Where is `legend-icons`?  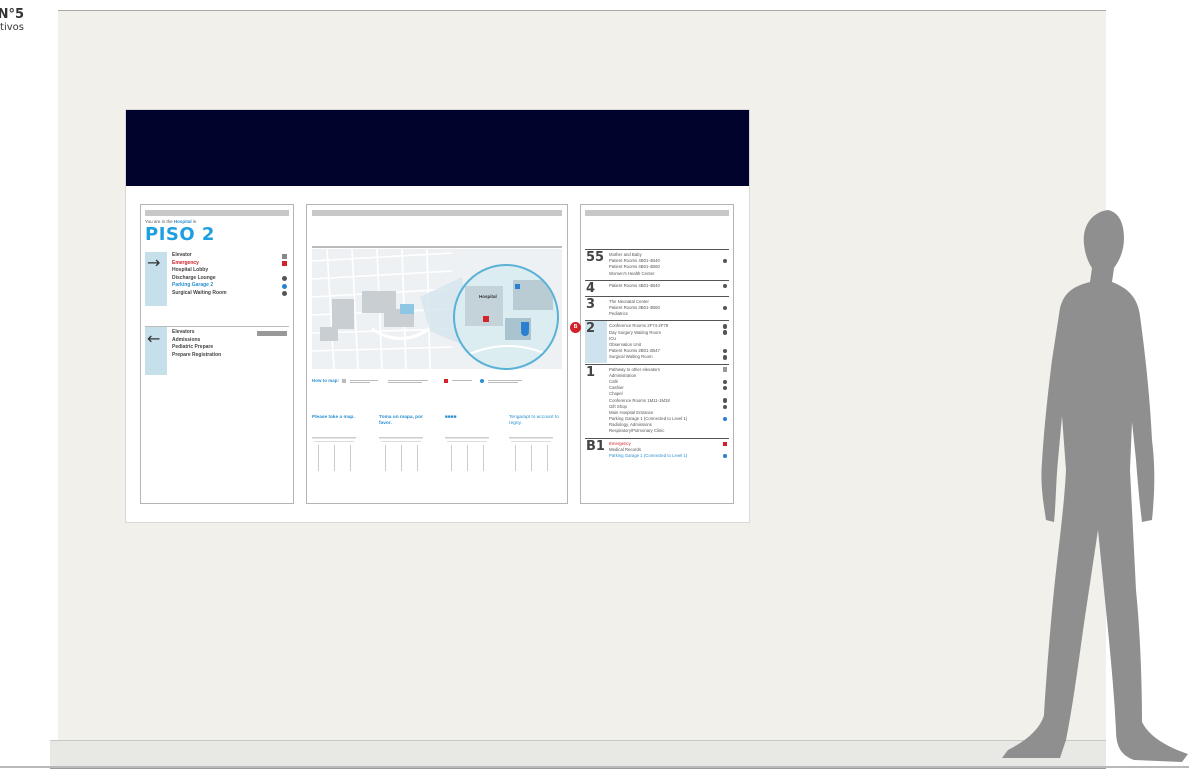
legend-icons is located at coordinates (432, 381).